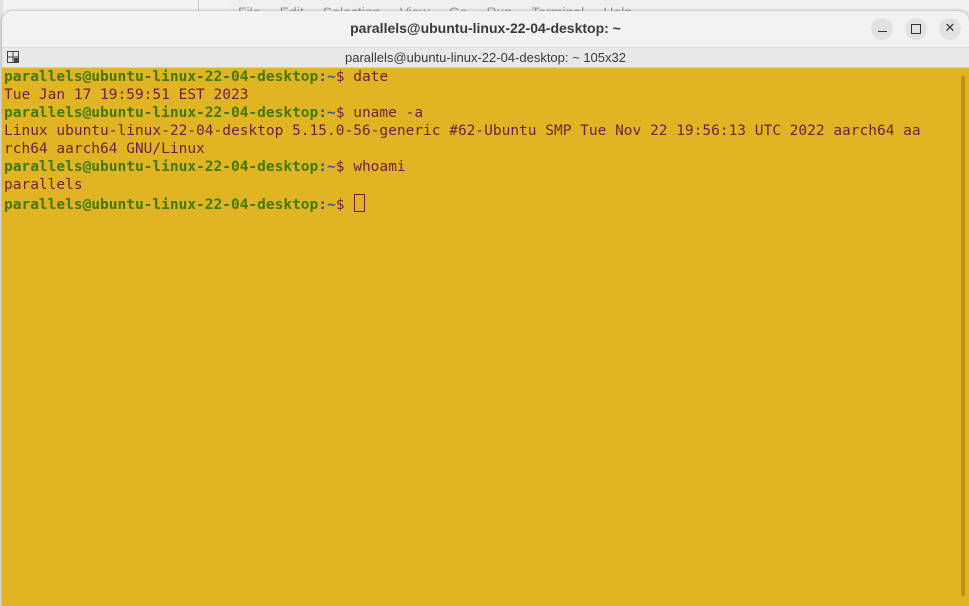  I want to click on maximize-icon, so click(916, 29).